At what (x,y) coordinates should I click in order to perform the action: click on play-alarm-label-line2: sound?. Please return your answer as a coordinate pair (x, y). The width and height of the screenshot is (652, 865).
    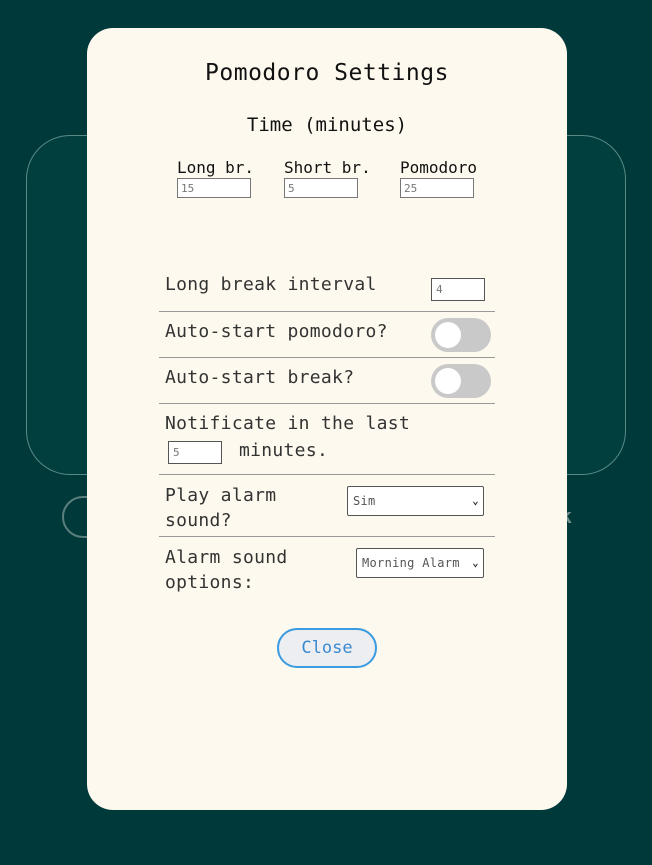
    Looking at the image, I should click on (198, 520).